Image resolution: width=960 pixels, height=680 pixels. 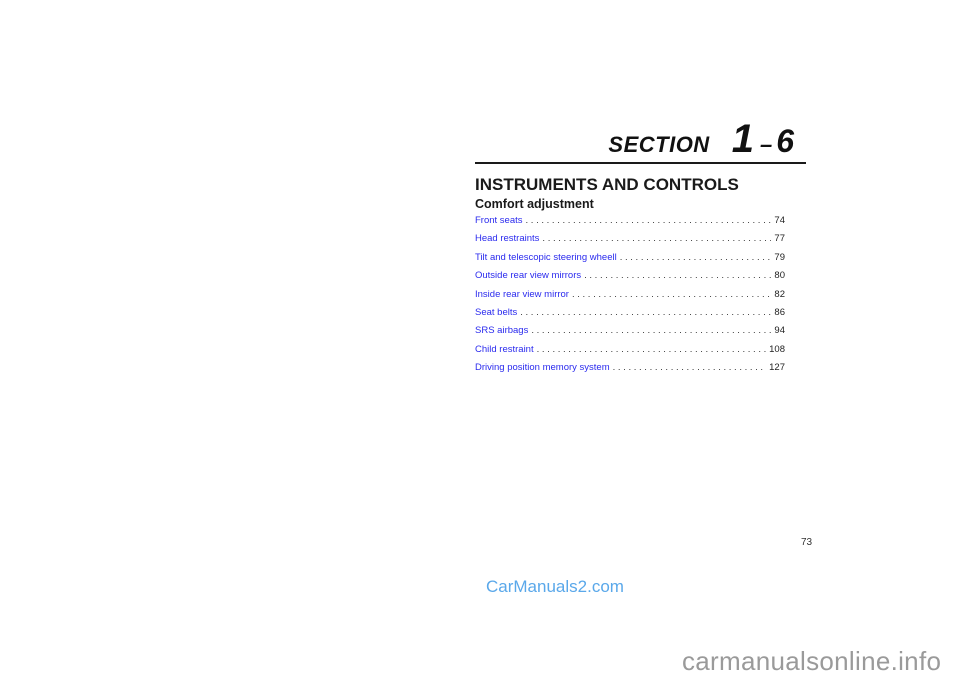 I want to click on page-number: 73, so click(x=807, y=542).